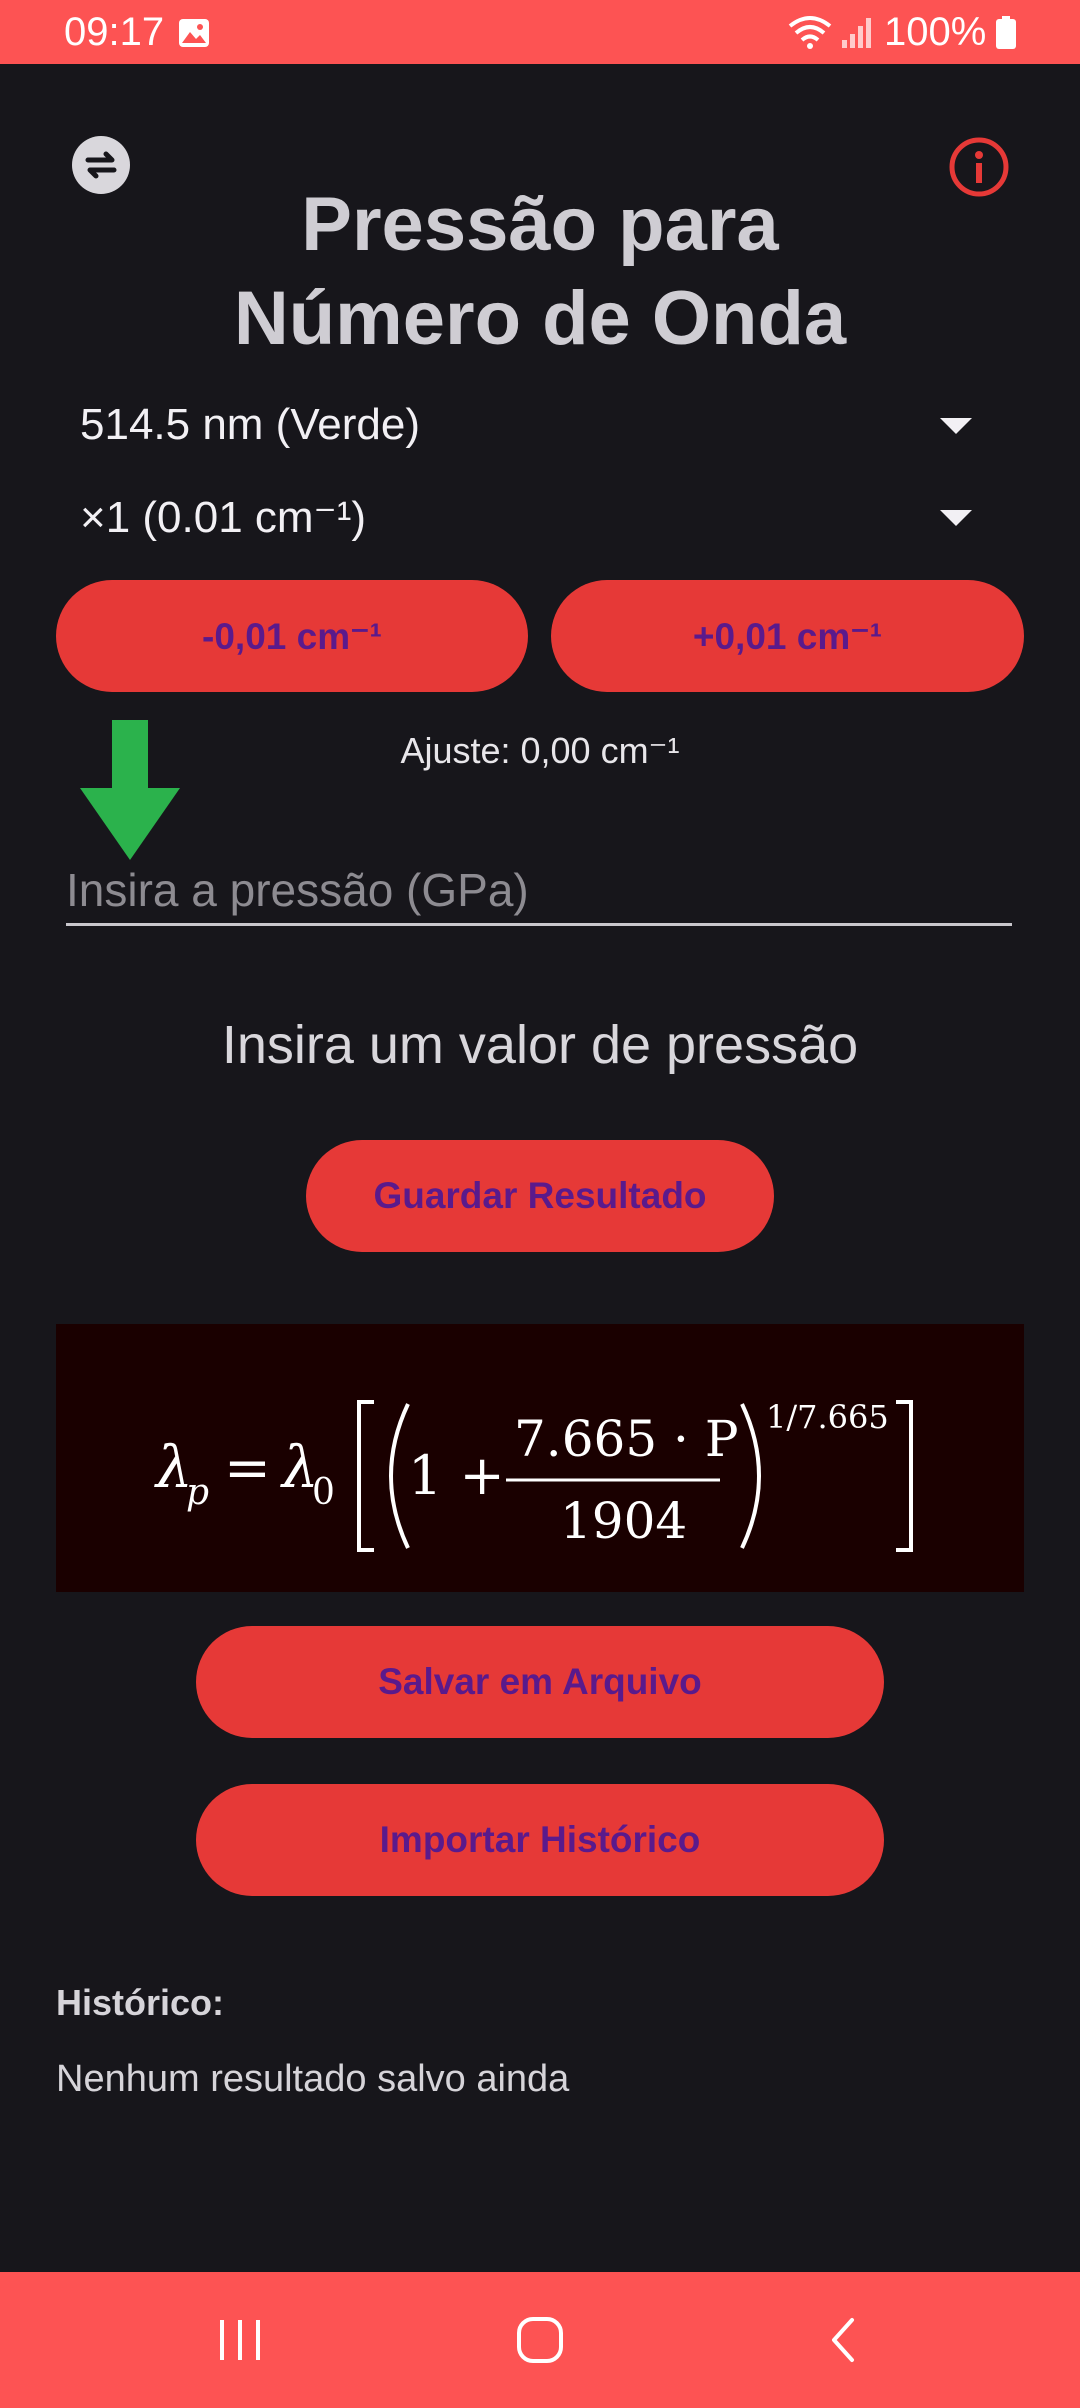 This screenshot has height=2408, width=1080. I want to click on title-line-2: Número de Onda, so click(540, 318).